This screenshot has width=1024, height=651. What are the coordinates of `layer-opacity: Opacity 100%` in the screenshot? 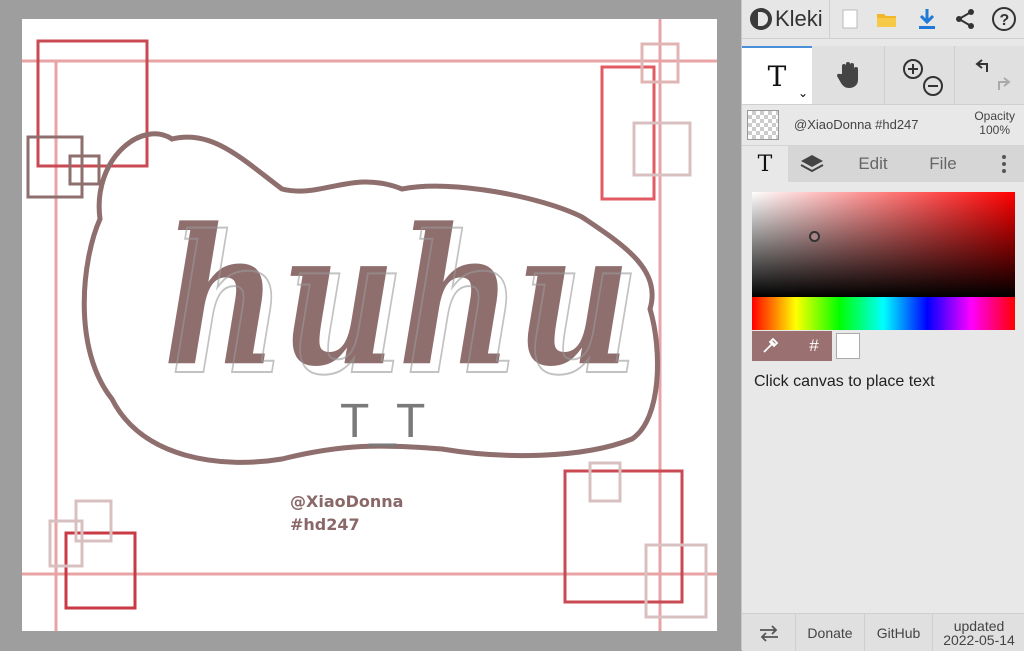 It's located at (994, 123).